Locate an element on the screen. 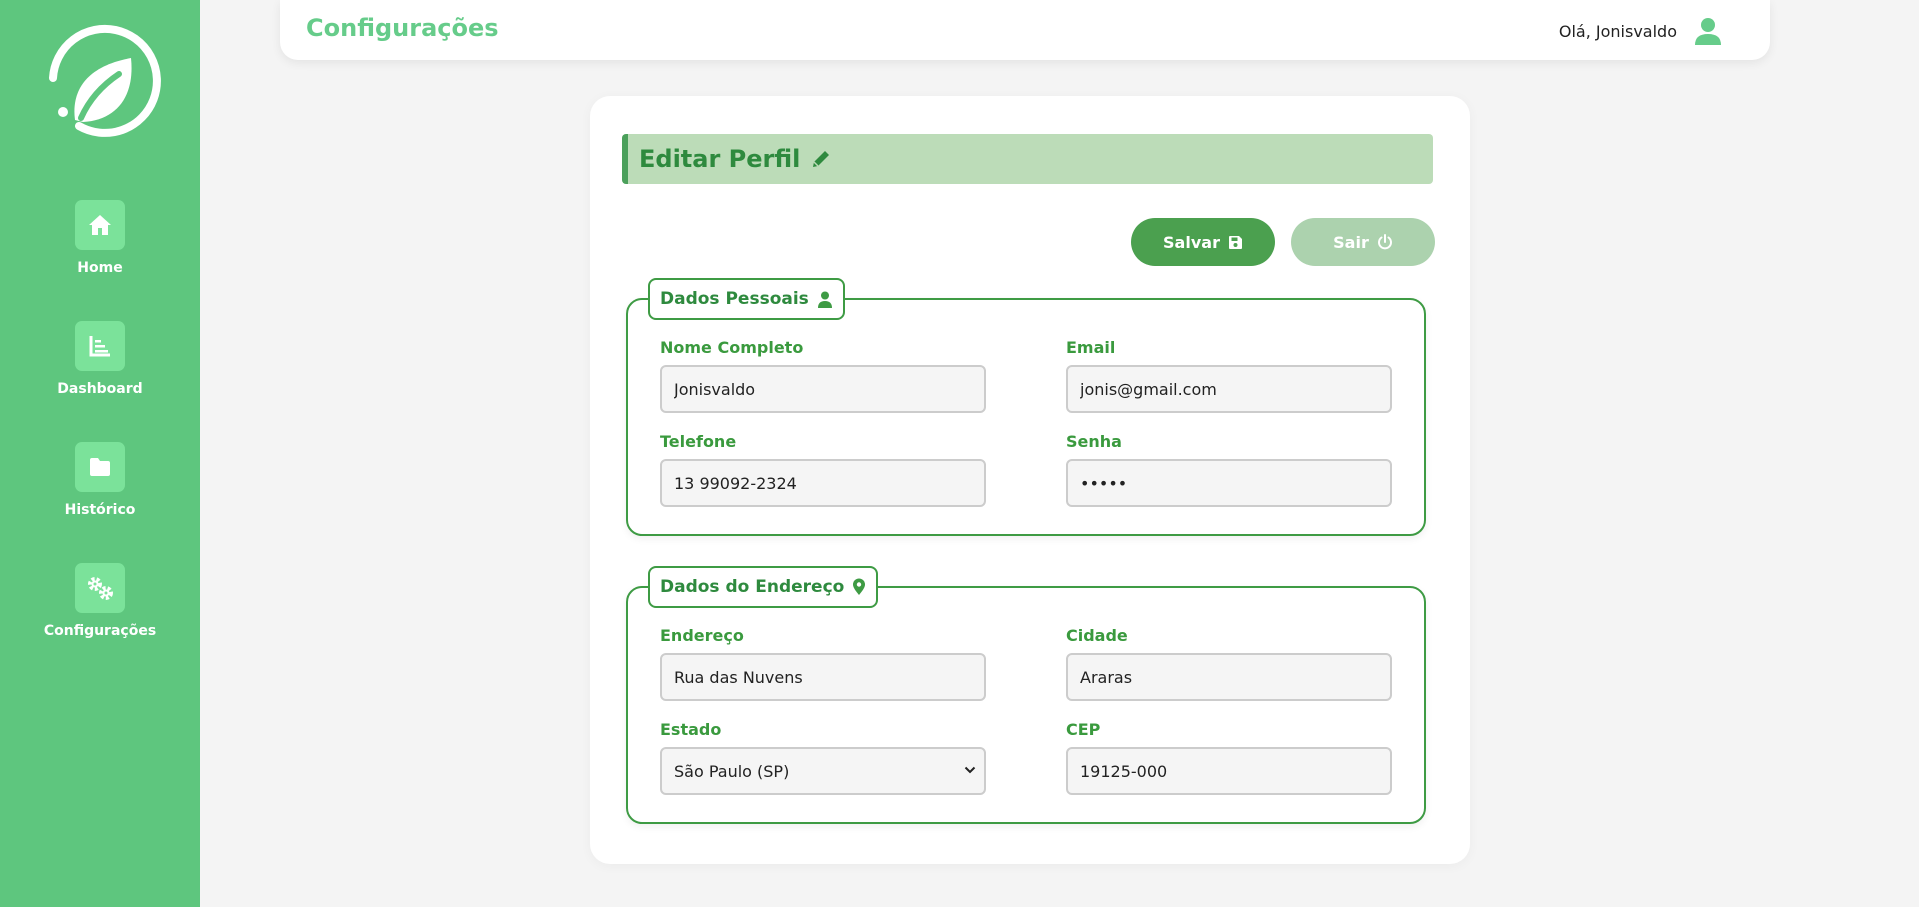 The width and height of the screenshot is (1919, 907). sidebar-item-label: Configurações is located at coordinates (100, 631).